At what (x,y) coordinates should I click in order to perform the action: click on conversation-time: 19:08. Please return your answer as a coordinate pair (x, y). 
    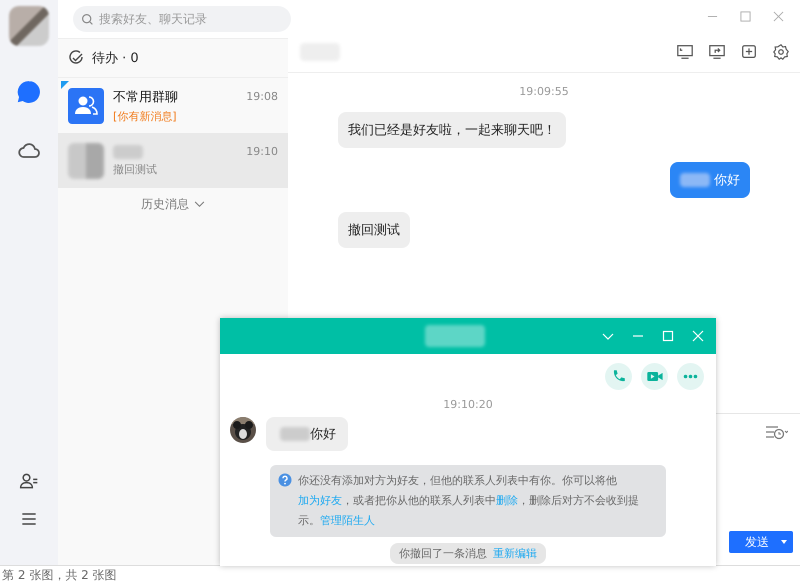
    Looking at the image, I should click on (262, 96).